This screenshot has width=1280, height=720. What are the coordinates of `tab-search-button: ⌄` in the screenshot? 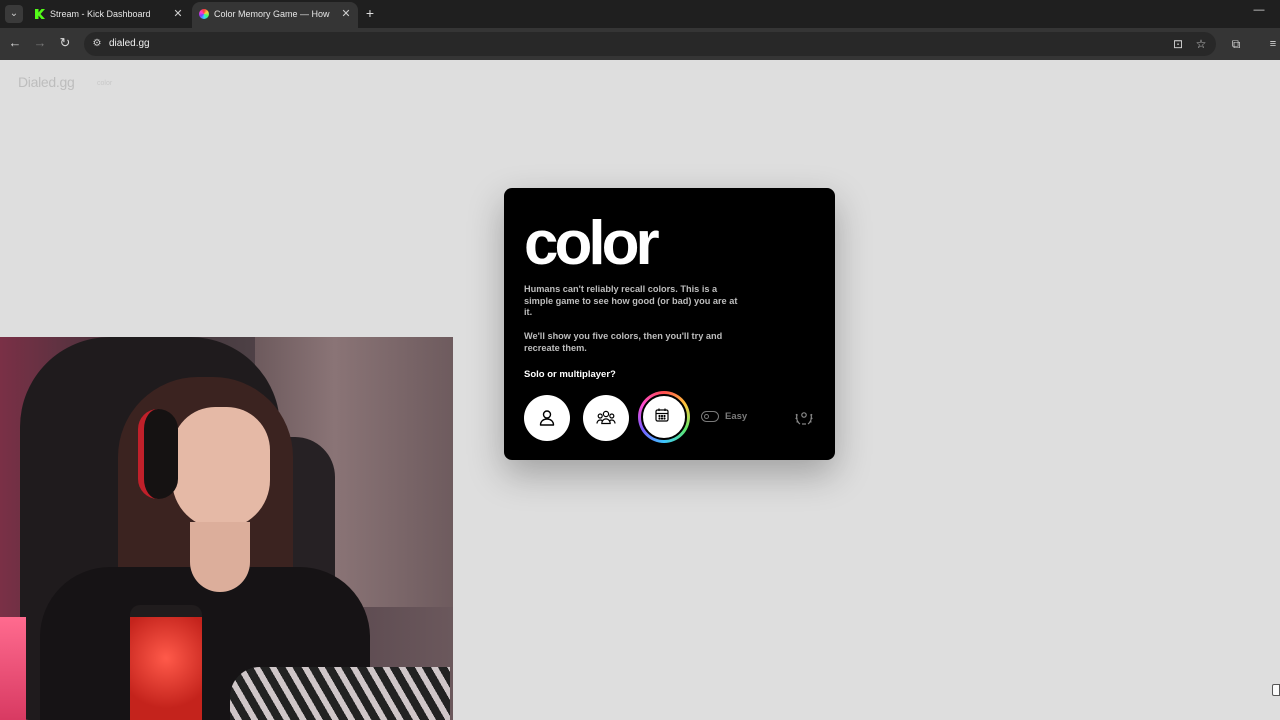 It's located at (14, 14).